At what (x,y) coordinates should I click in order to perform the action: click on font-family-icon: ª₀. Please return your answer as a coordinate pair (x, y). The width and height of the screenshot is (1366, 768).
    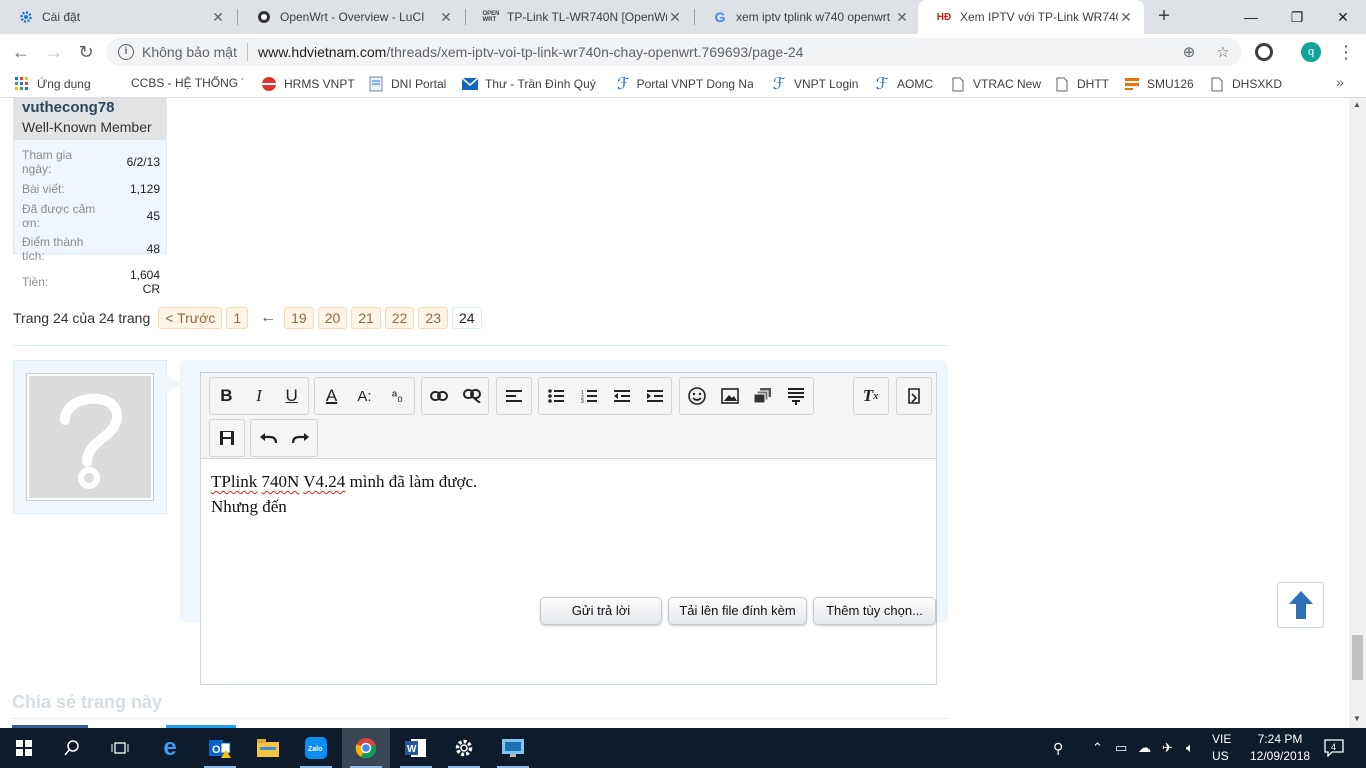
    Looking at the image, I should click on (397, 396).